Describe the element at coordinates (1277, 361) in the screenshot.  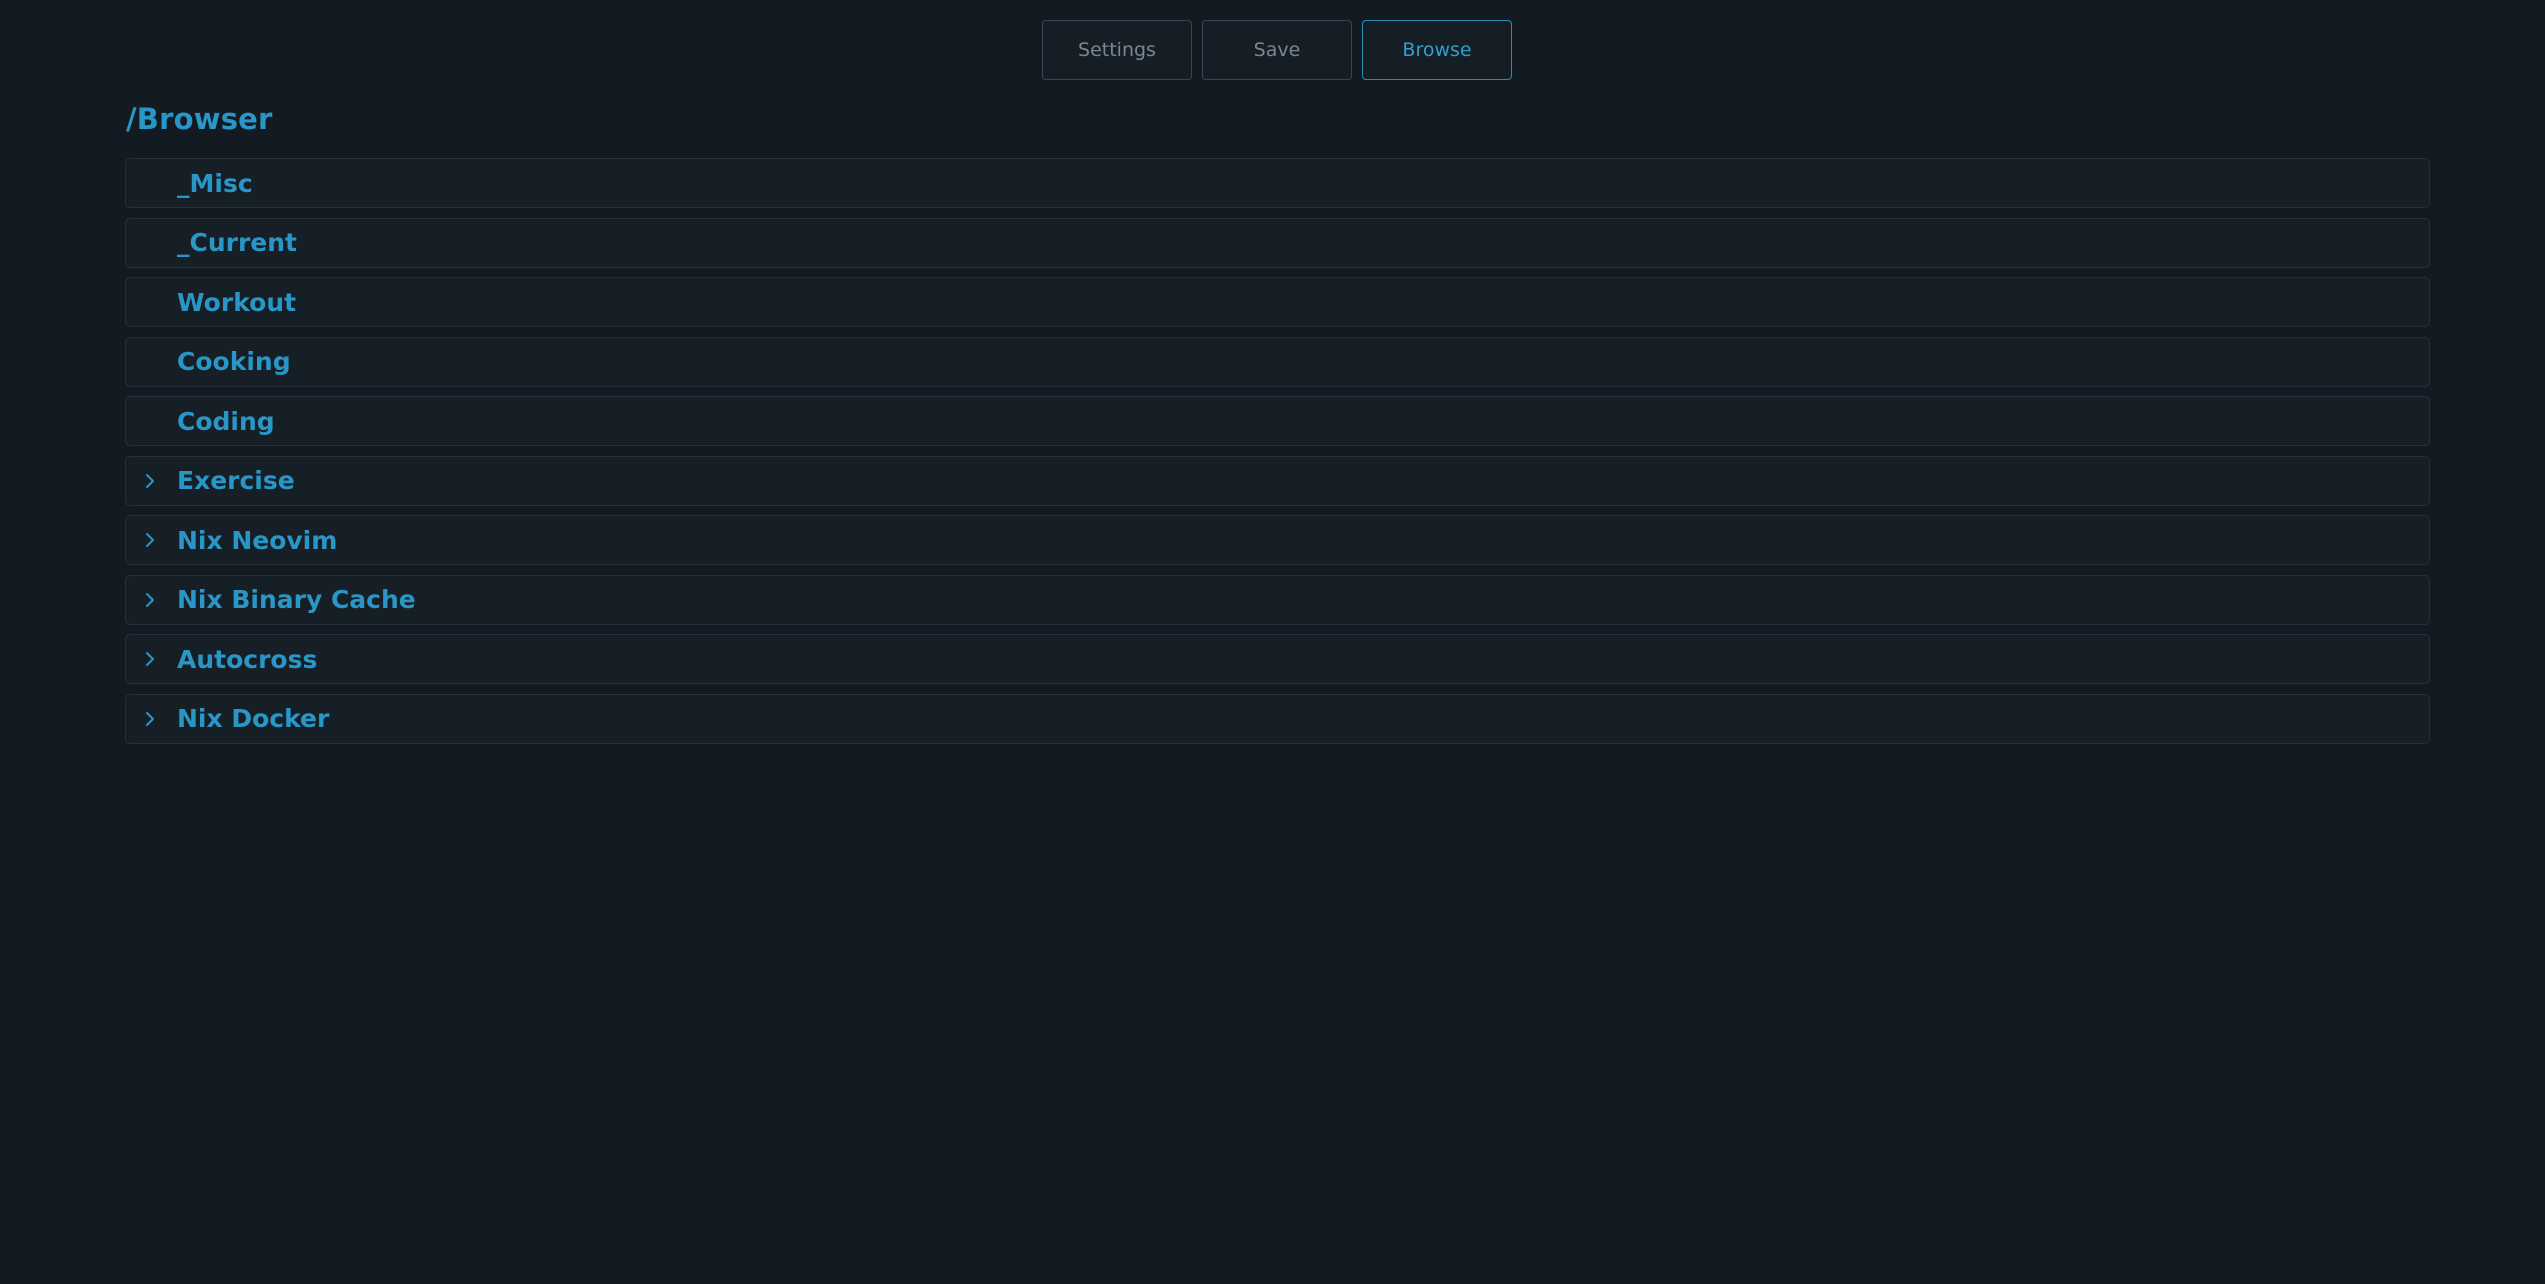
I see `folder-row-cooking: Cooking` at that location.